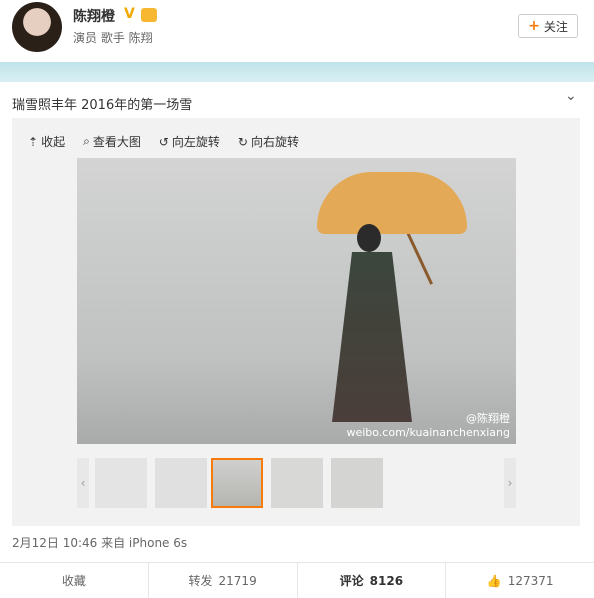 This screenshot has width=594, height=598. What do you see at coordinates (129, 14) in the screenshot?
I see `verified-badge-icon: V` at bounding box center [129, 14].